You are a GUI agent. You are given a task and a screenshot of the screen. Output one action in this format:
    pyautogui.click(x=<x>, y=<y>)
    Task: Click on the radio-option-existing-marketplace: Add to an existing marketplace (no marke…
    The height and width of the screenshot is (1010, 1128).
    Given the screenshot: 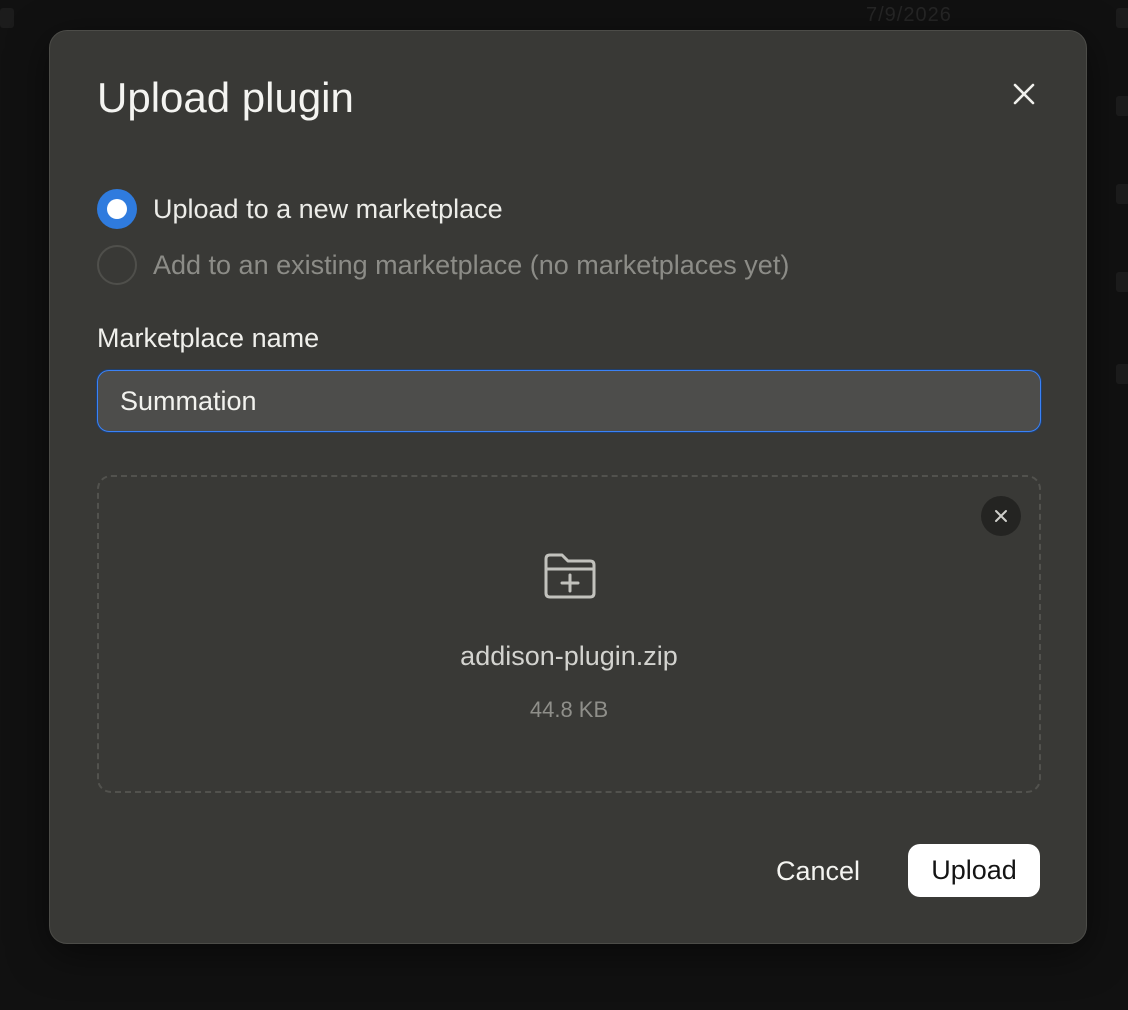 What is the action you would take?
    pyautogui.click(x=443, y=265)
    